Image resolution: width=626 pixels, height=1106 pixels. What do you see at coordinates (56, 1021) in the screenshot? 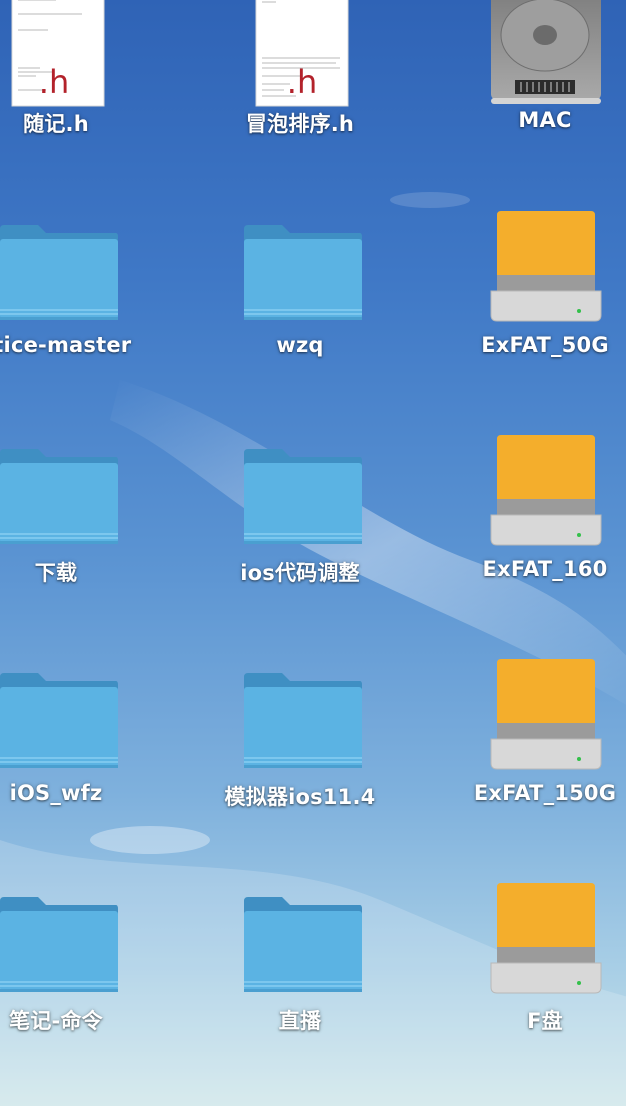
I see `icon-label: 笔记-命令` at bounding box center [56, 1021].